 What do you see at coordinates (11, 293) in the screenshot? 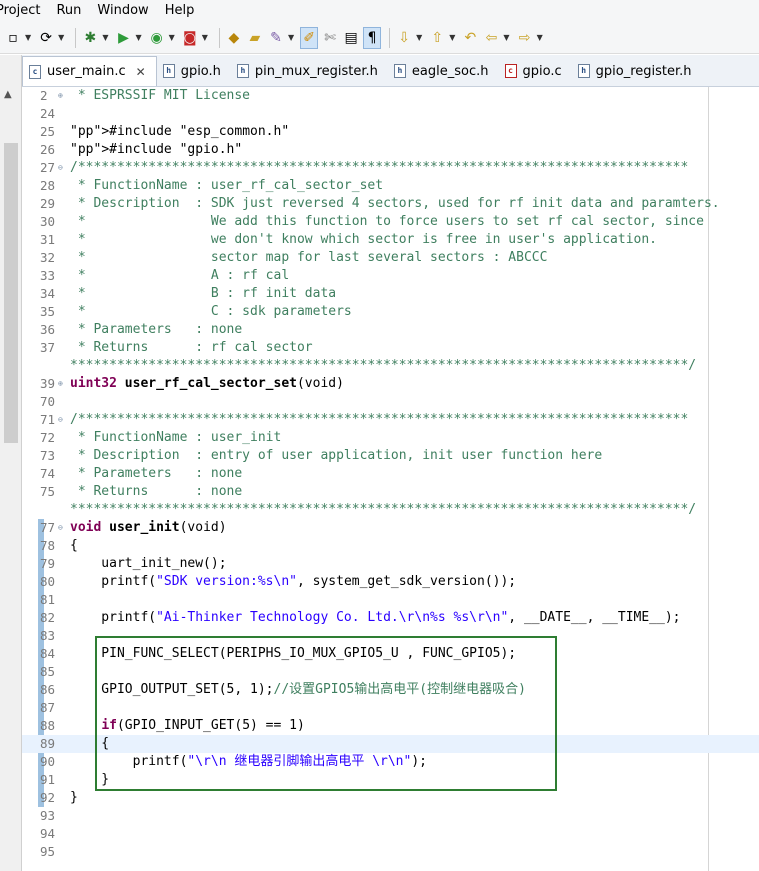
I see `vertical-scrollbar` at bounding box center [11, 293].